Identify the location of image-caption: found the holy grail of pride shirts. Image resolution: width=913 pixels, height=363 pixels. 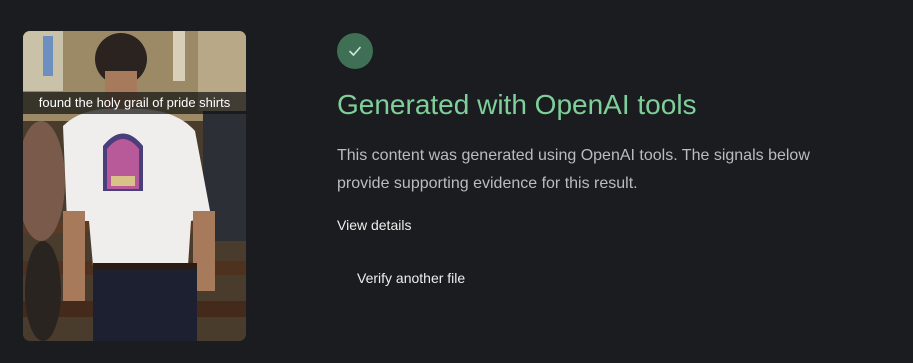
(134, 103).